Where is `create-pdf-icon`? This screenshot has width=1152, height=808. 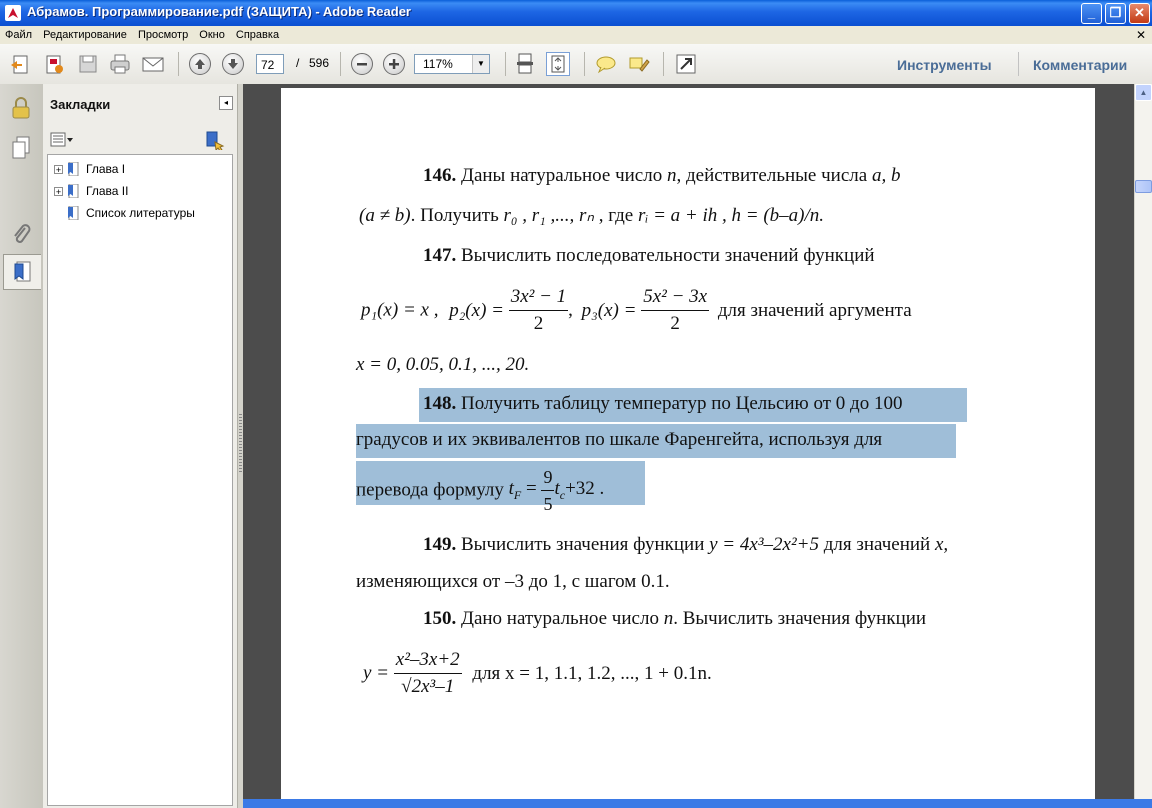
create-pdf-icon is located at coordinates (20, 64).